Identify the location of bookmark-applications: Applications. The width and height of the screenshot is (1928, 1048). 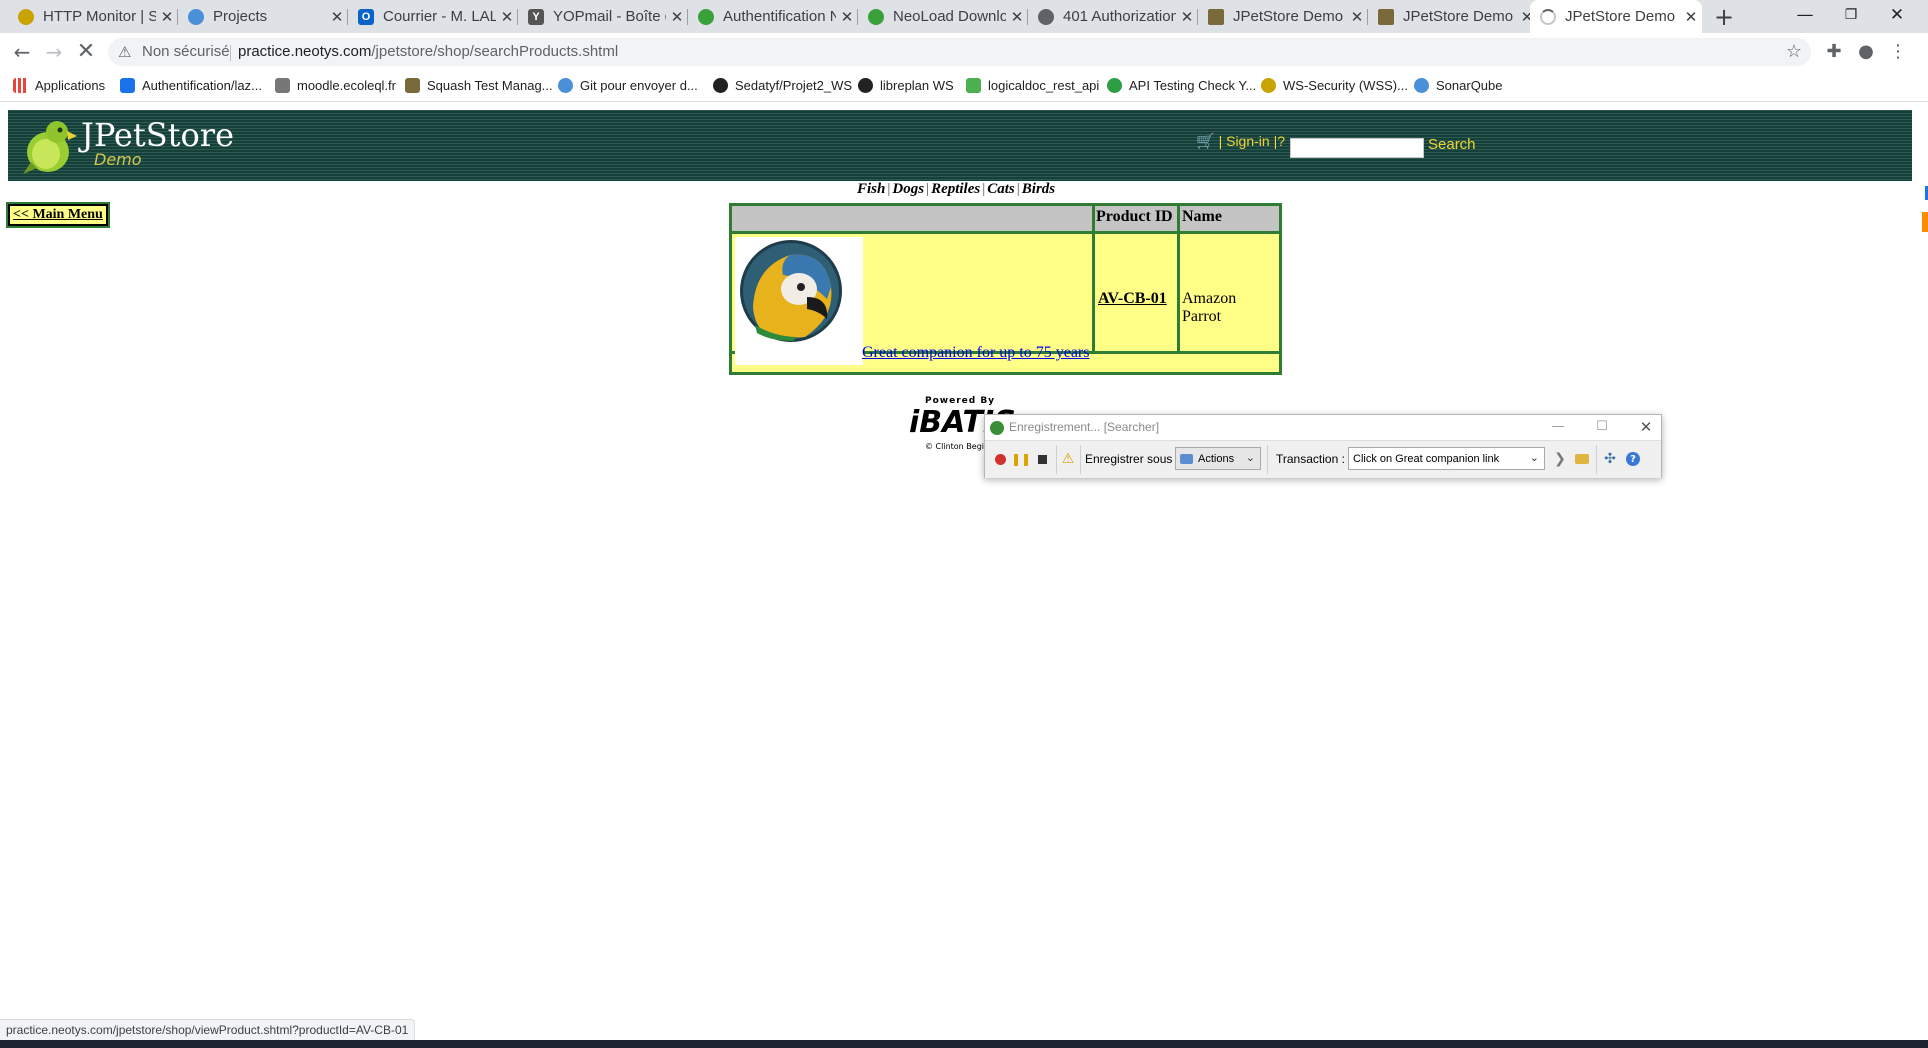
(59, 85).